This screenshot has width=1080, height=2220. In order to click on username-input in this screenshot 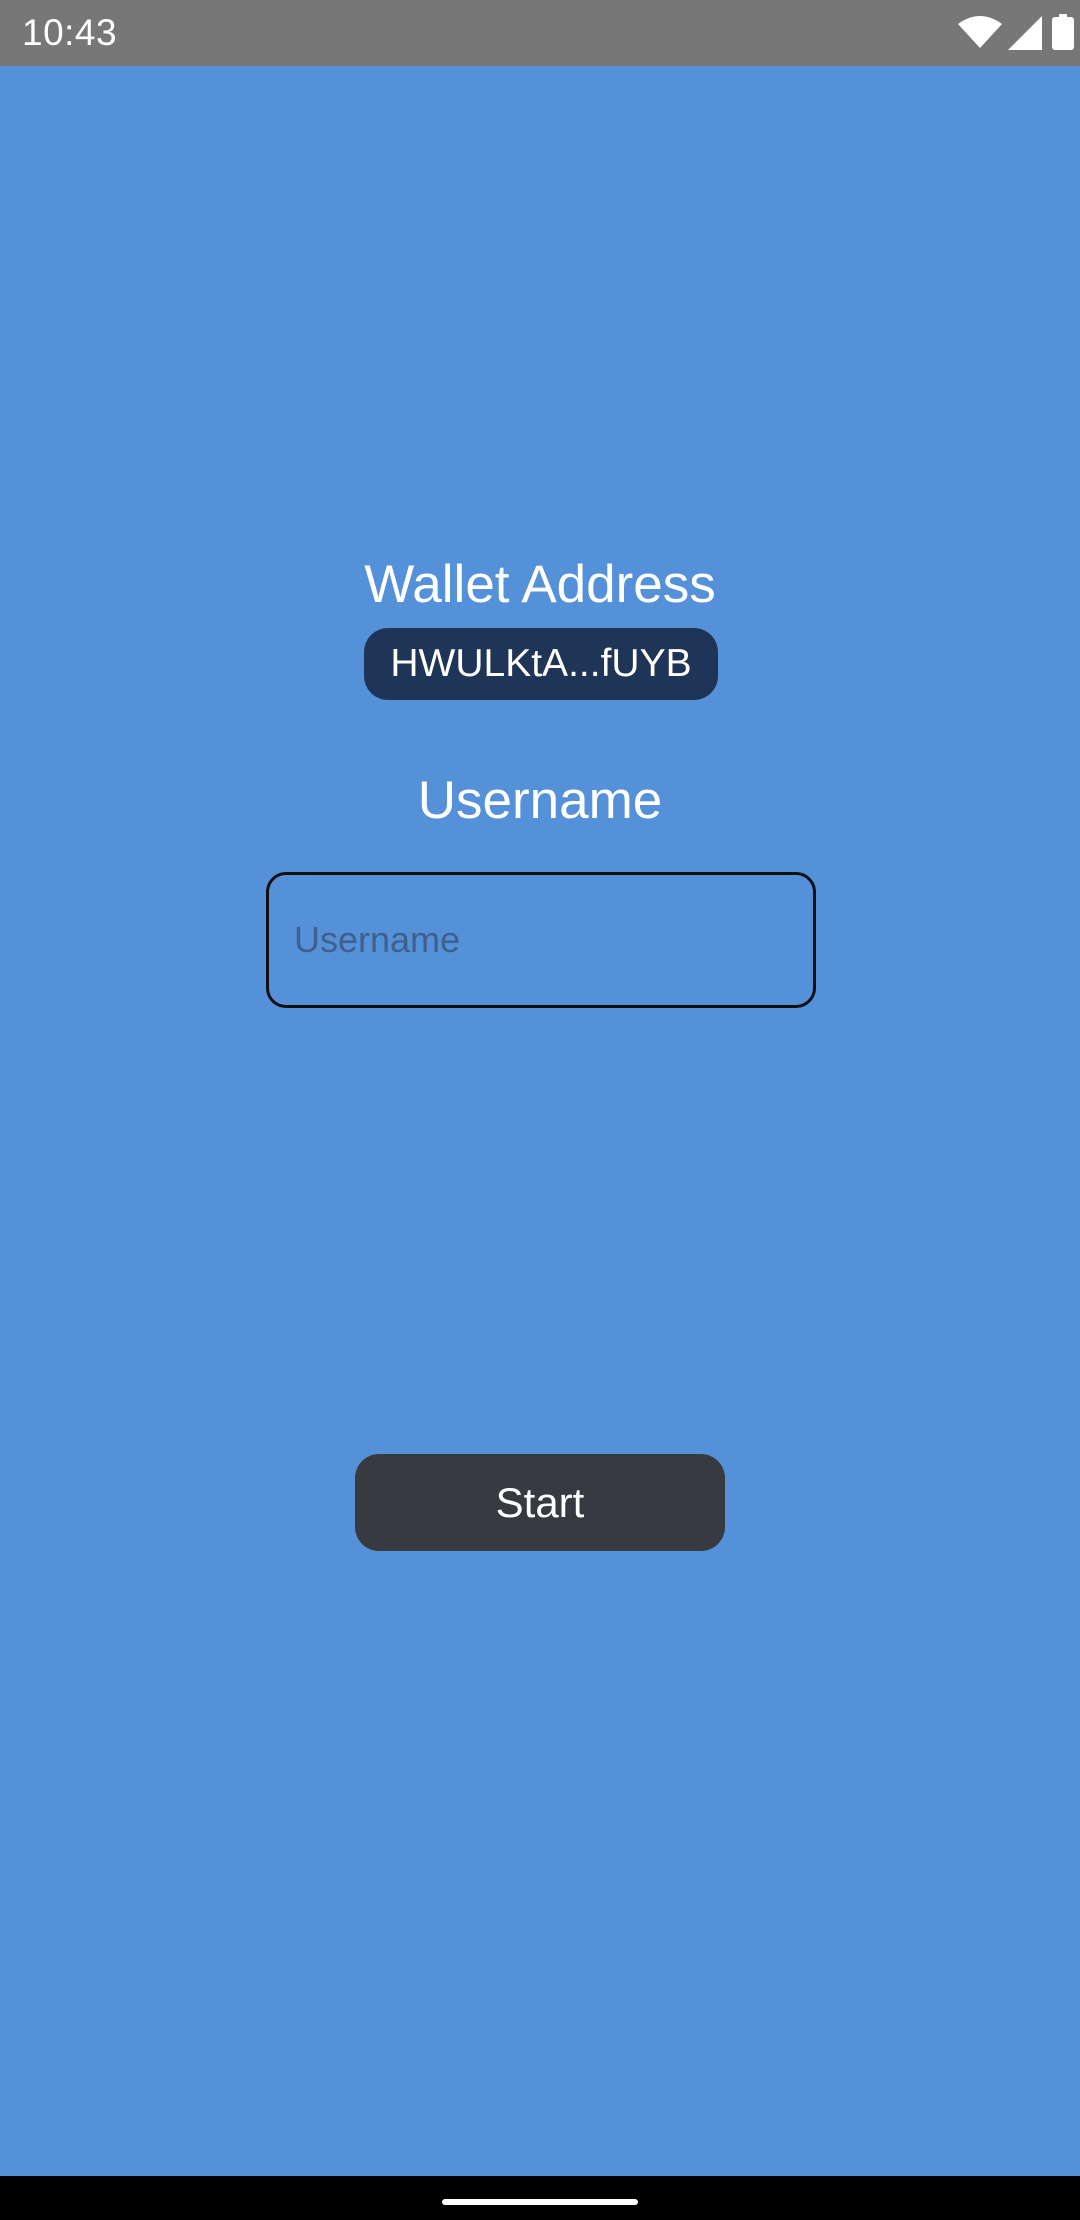, I will do `click(541, 940)`.